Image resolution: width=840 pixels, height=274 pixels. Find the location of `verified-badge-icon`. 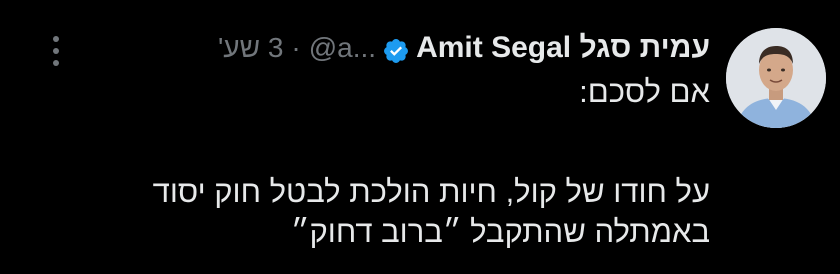

verified-badge-icon is located at coordinates (396, 48).